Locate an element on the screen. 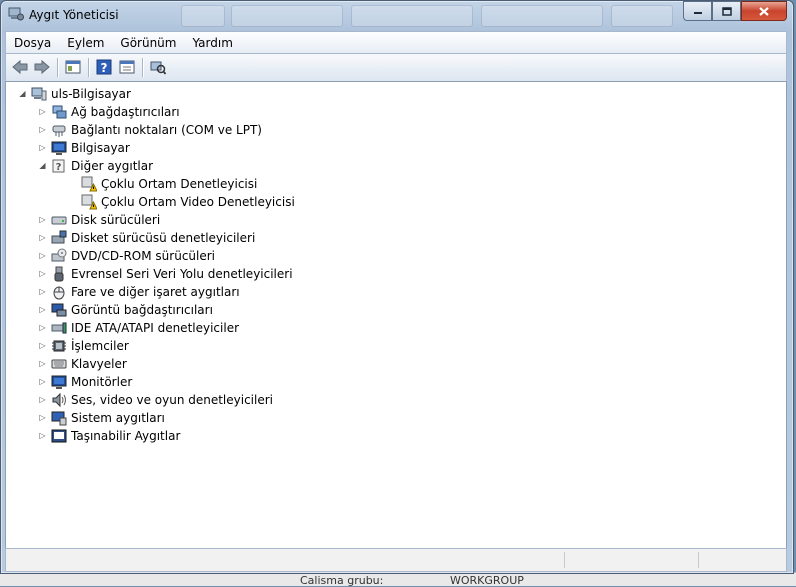 The image size is (796, 587). mouse-icon is located at coordinates (59, 293).